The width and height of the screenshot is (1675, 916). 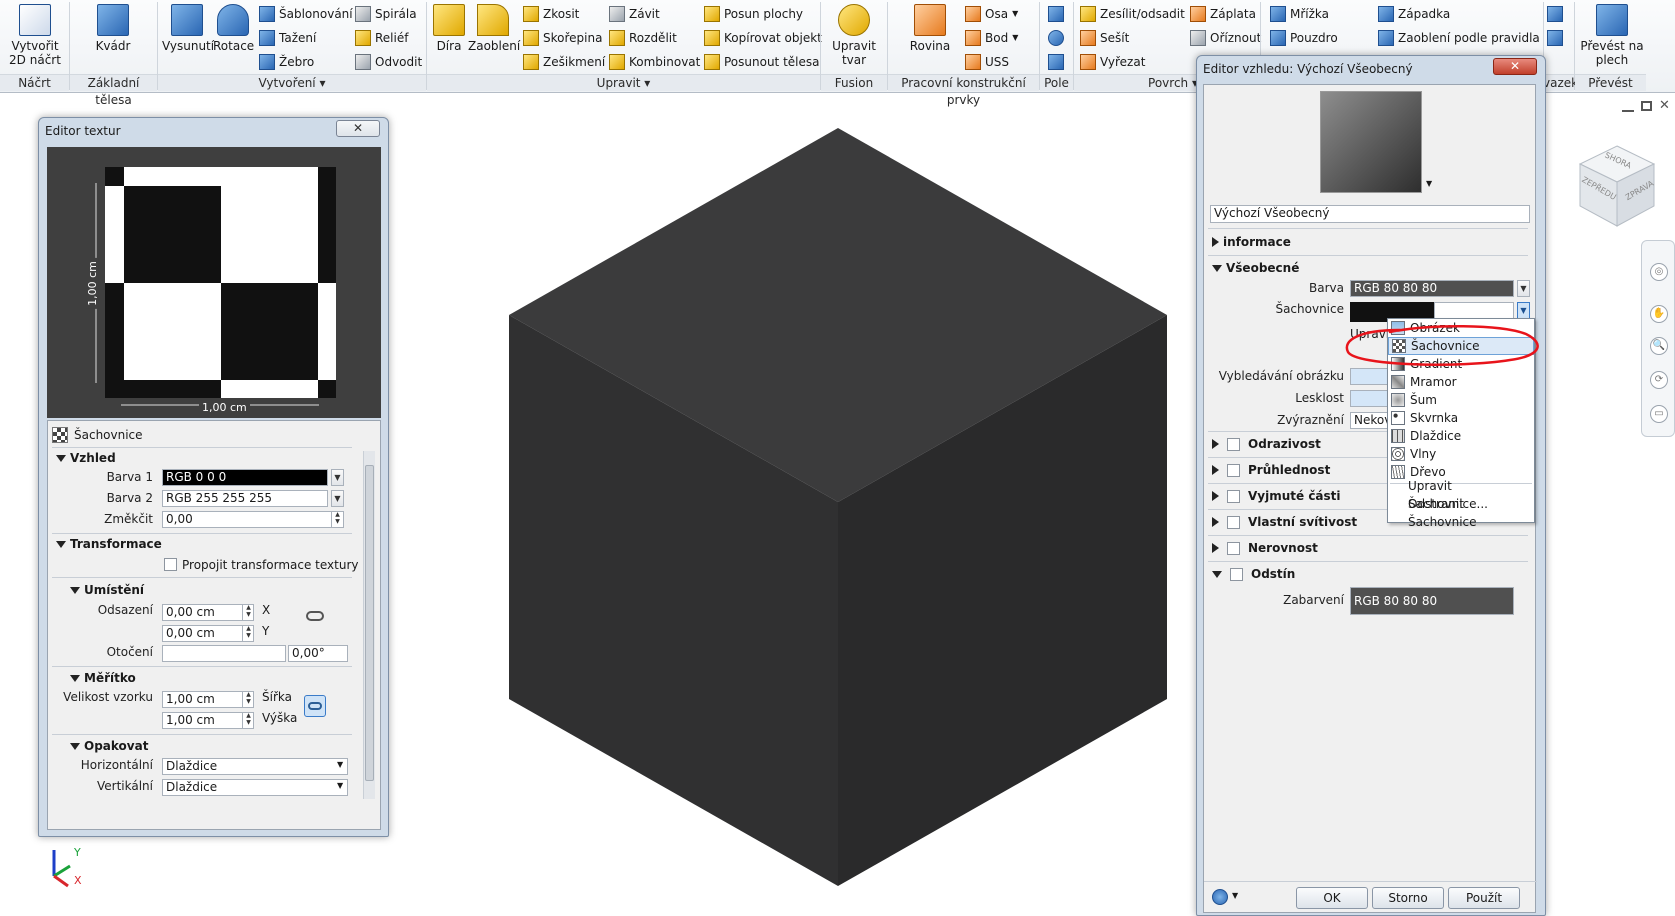 What do you see at coordinates (1236, 574) in the screenshot?
I see `tint-checkbox` at bounding box center [1236, 574].